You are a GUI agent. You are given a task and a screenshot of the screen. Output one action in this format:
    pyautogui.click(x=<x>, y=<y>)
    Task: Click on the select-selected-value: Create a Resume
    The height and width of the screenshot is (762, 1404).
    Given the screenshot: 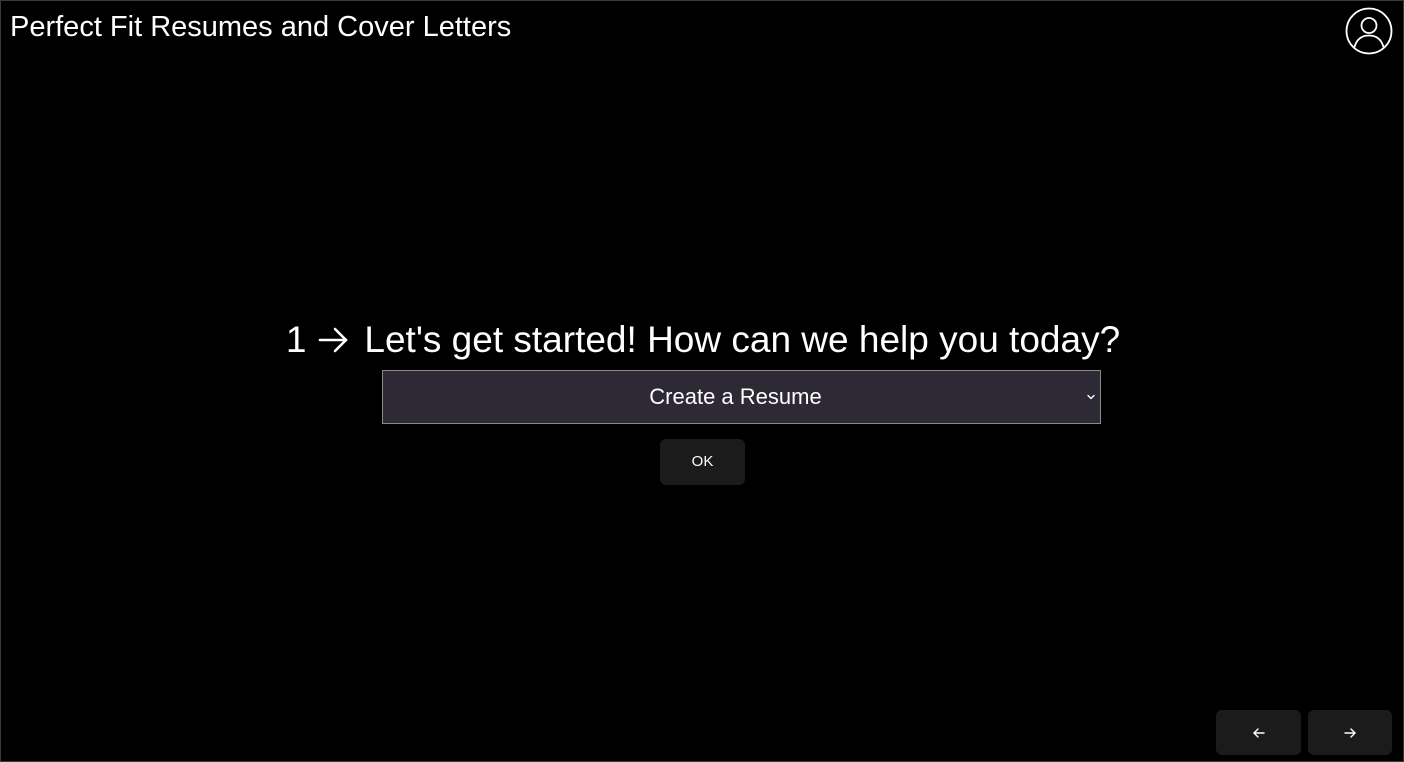 What is the action you would take?
    pyautogui.click(x=735, y=396)
    